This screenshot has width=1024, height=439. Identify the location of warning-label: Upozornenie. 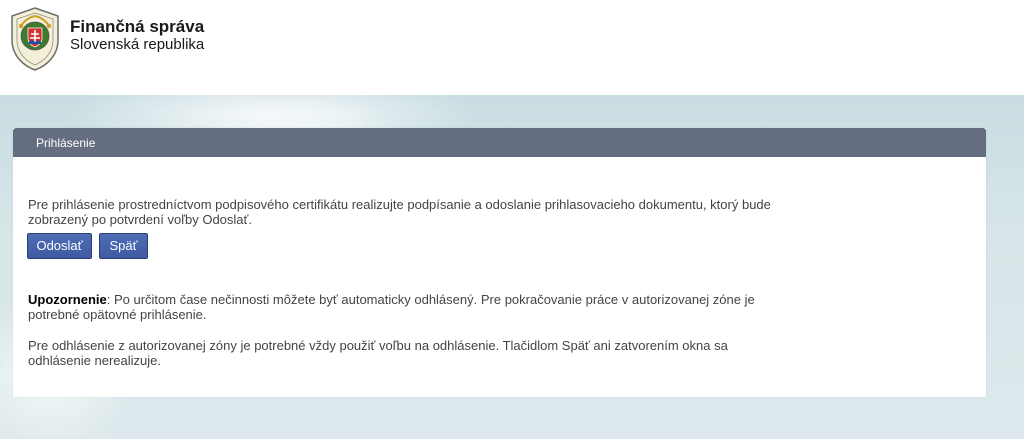
(67, 299).